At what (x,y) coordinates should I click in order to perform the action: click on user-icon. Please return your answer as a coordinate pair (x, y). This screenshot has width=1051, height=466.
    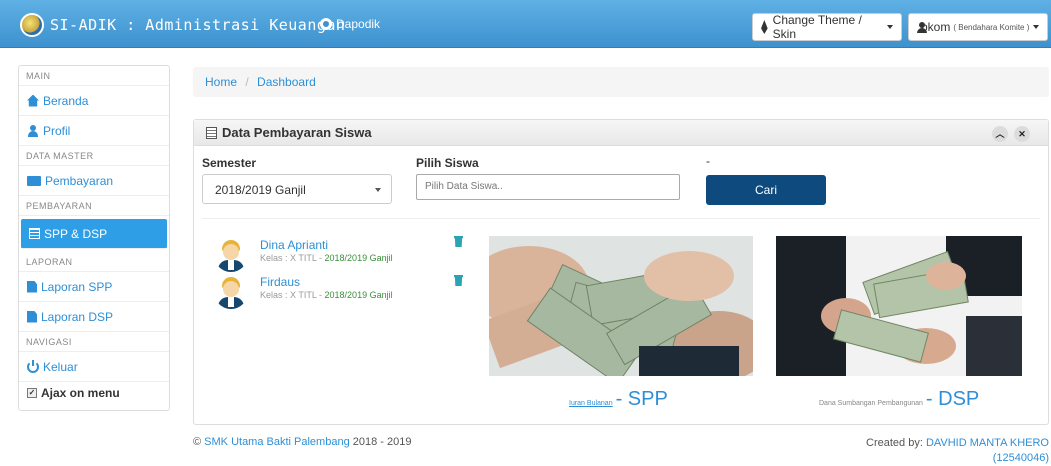
    Looking at the image, I should click on (33, 130).